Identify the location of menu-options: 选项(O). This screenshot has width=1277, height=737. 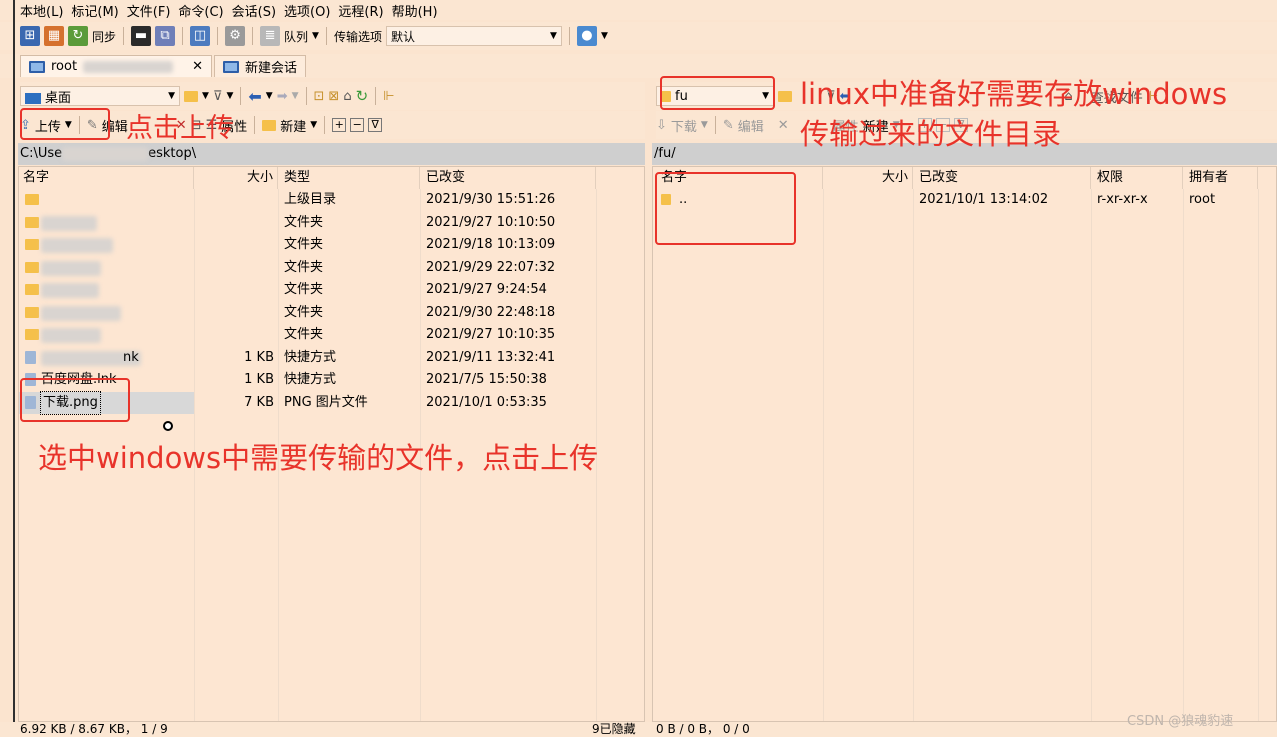
(307, 10).